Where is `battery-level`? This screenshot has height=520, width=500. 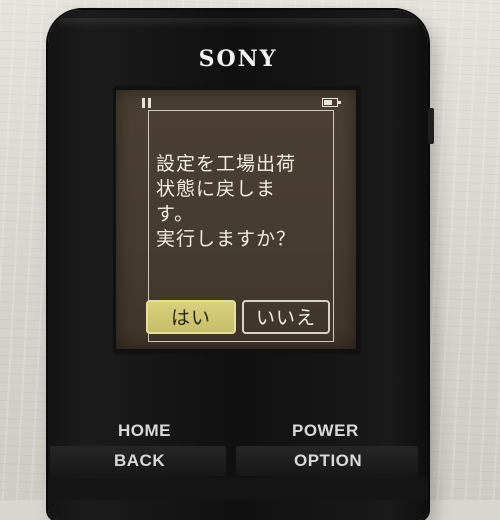
battery-level is located at coordinates (328, 102).